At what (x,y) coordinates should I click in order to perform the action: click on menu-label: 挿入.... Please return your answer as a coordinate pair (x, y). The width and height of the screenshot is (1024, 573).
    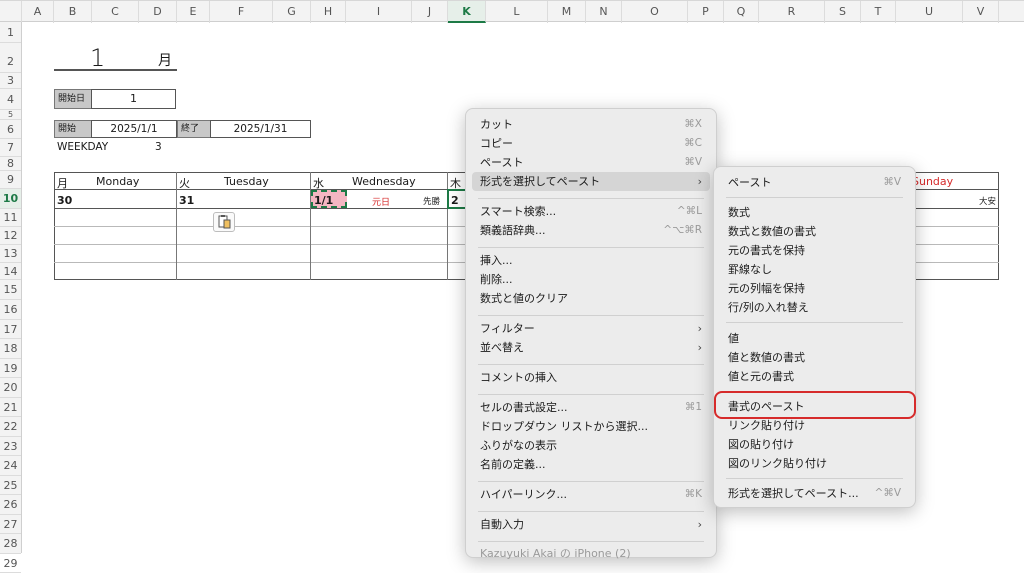
    Looking at the image, I should click on (496, 260).